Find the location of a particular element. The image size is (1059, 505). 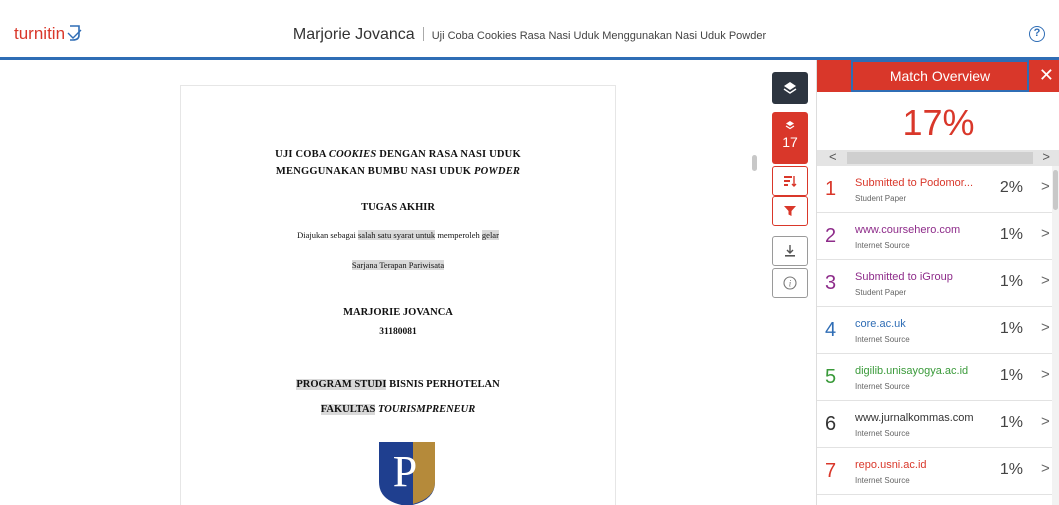

match-rank: 3 is located at coordinates (831, 283).